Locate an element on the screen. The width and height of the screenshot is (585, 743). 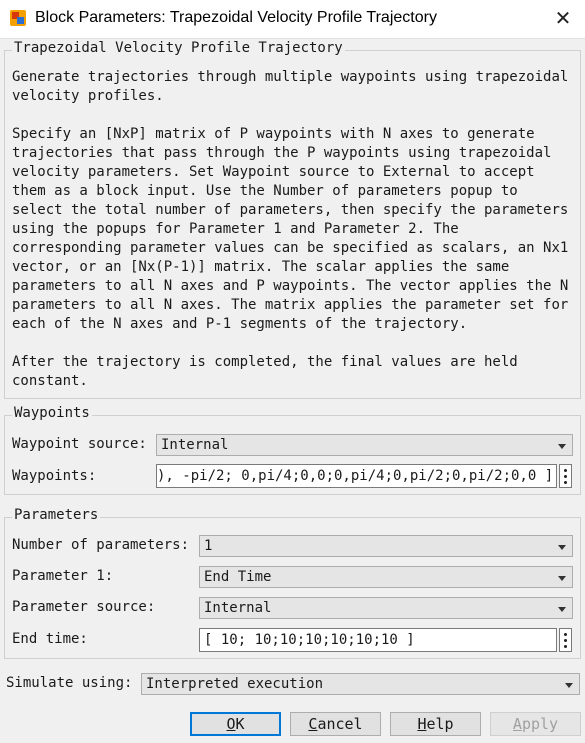
block-name-heading: Trapezoidal Velocity Profile Trajectory is located at coordinates (178, 48).